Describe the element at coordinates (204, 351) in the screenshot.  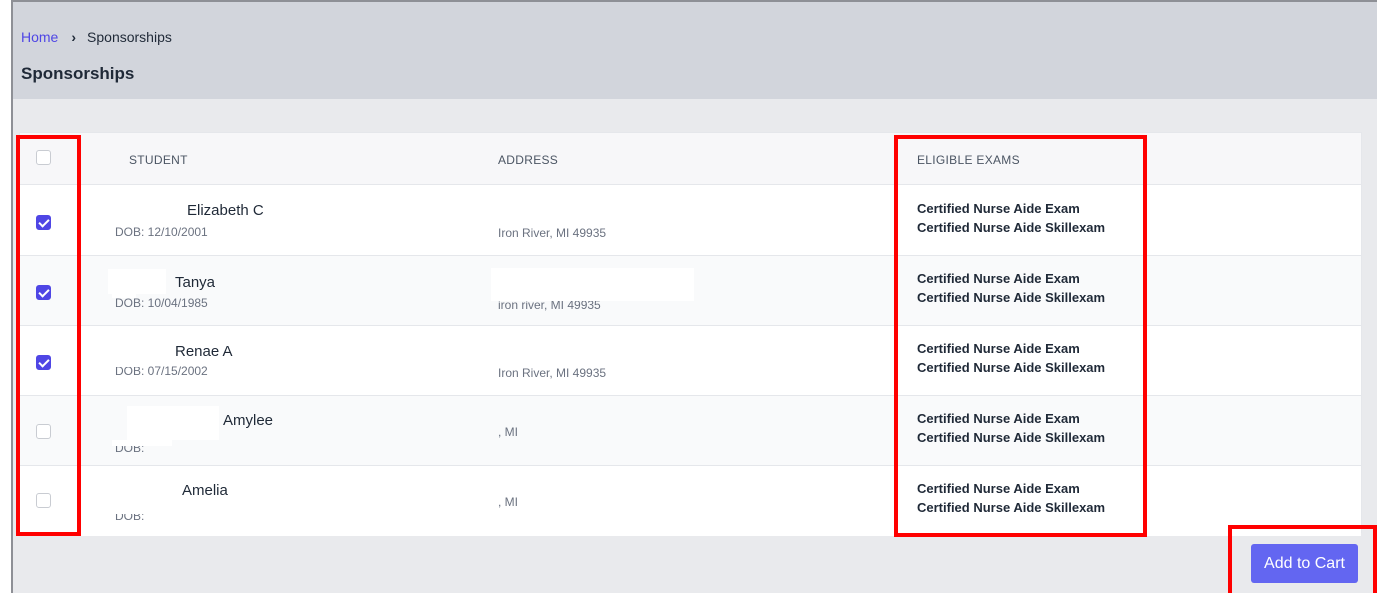
I see `student-name: Renae A` at that location.